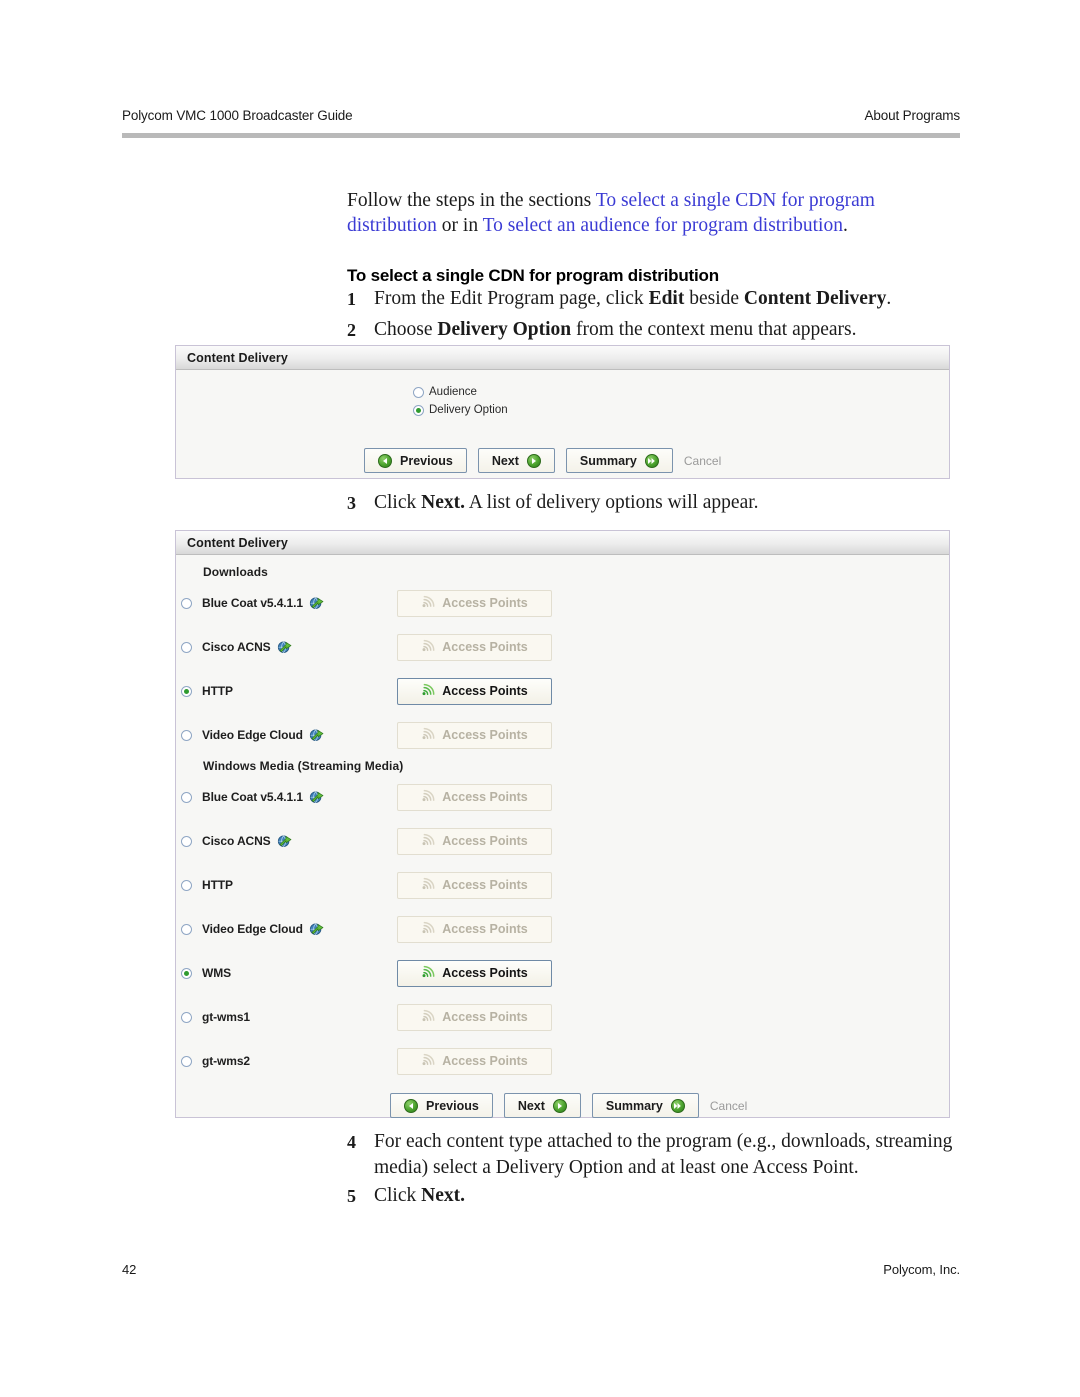 The height and width of the screenshot is (1397, 1080). Describe the element at coordinates (351, 1142) in the screenshot. I see `step-number: 4` at that location.